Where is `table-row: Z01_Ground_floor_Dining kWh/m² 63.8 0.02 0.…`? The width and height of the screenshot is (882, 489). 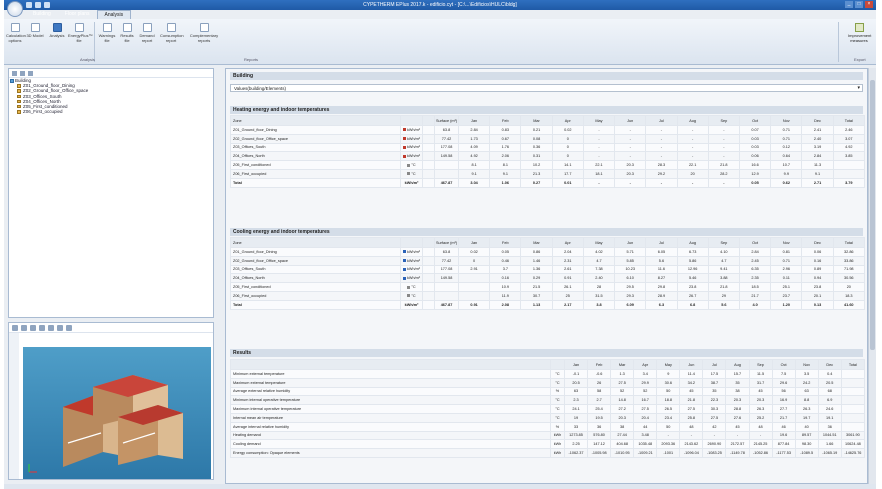 table-row: Z01_Ground_floor_Dining kWh/m² 63.8 0.02 0.… is located at coordinates (548, 252).